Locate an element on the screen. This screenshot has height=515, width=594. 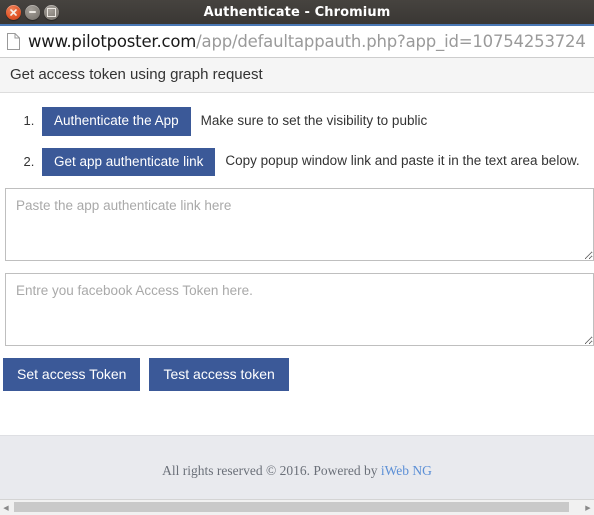
test-access-token-button: Test access token is located at coordinates (219, 374).